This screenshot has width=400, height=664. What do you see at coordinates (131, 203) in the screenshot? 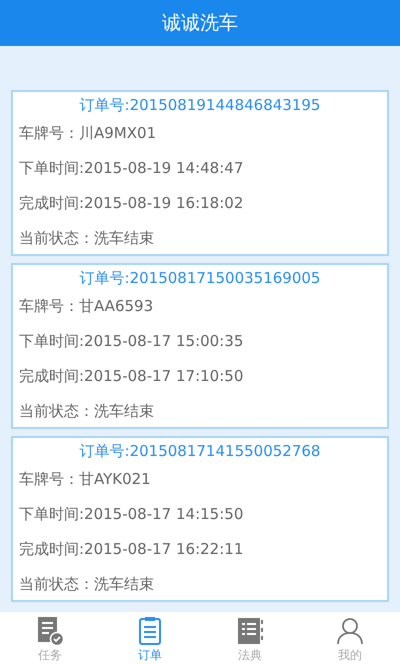
I see `completion-time: 完成时间:2015-08-19 16:18:02` at bounding box center [131, 203].